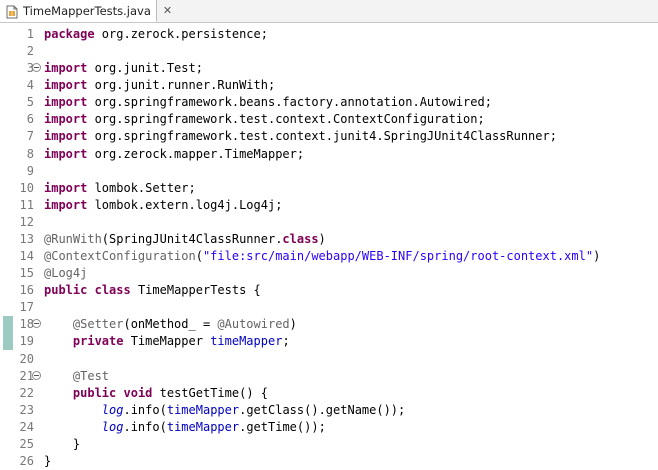  What do you see at coordinates (329, 393) in the screenshot?
I see `code-line: 22 public void testGetTime() {` at bounding box center [329, 393].